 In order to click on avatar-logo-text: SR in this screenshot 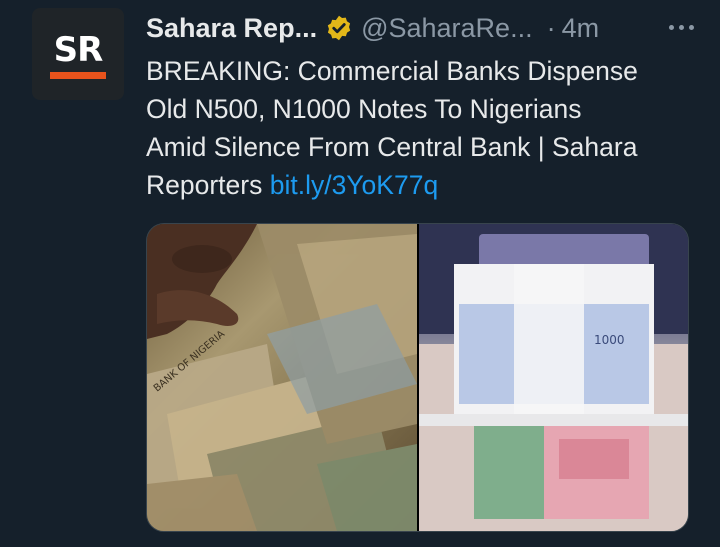, I will do `click(78, 50)`.